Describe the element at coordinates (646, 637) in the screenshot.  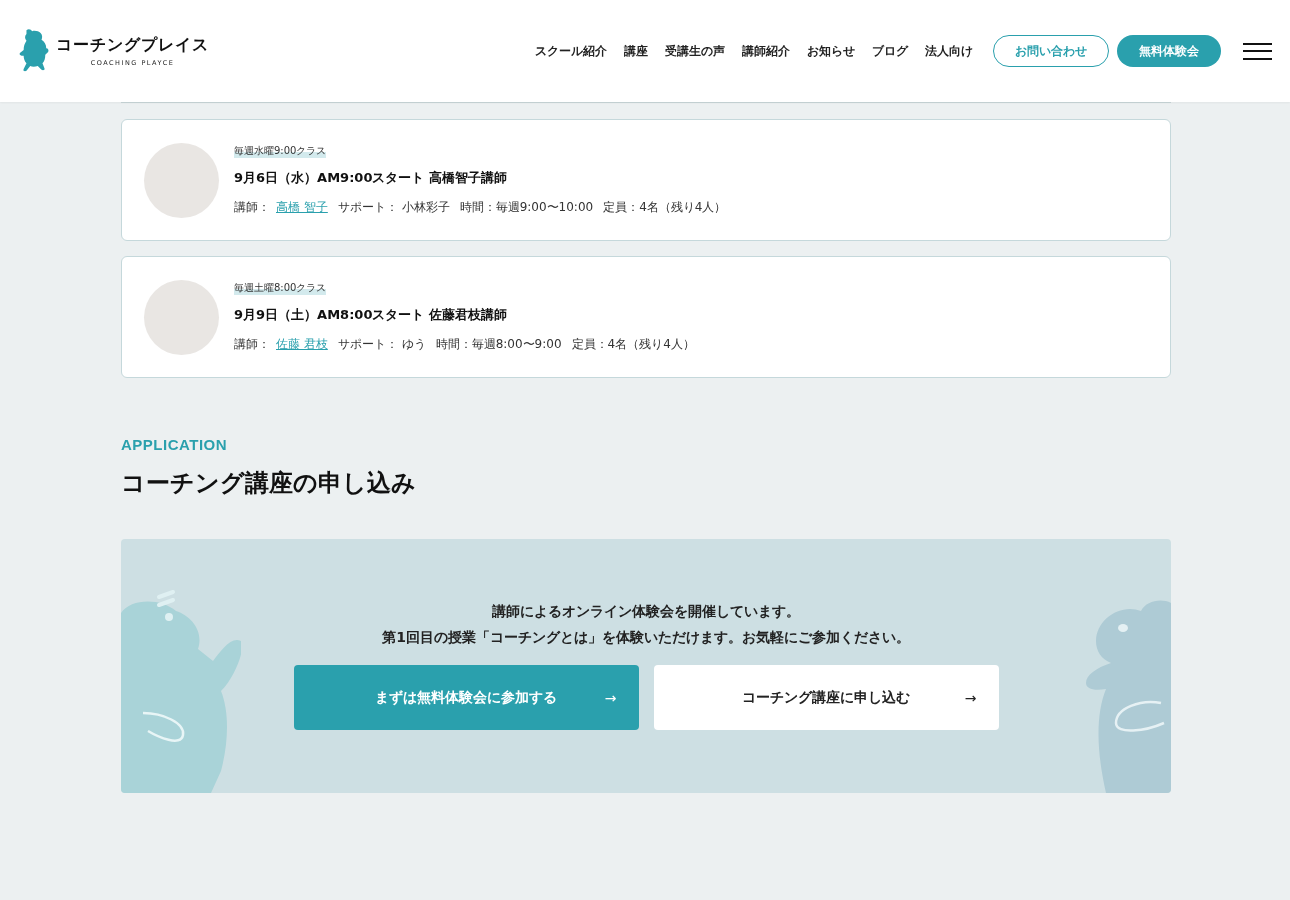
I see `banner-text: 第1回目の授業「コーチングとは」を体験いただけます。お気軽にご参加ください。` at that location.